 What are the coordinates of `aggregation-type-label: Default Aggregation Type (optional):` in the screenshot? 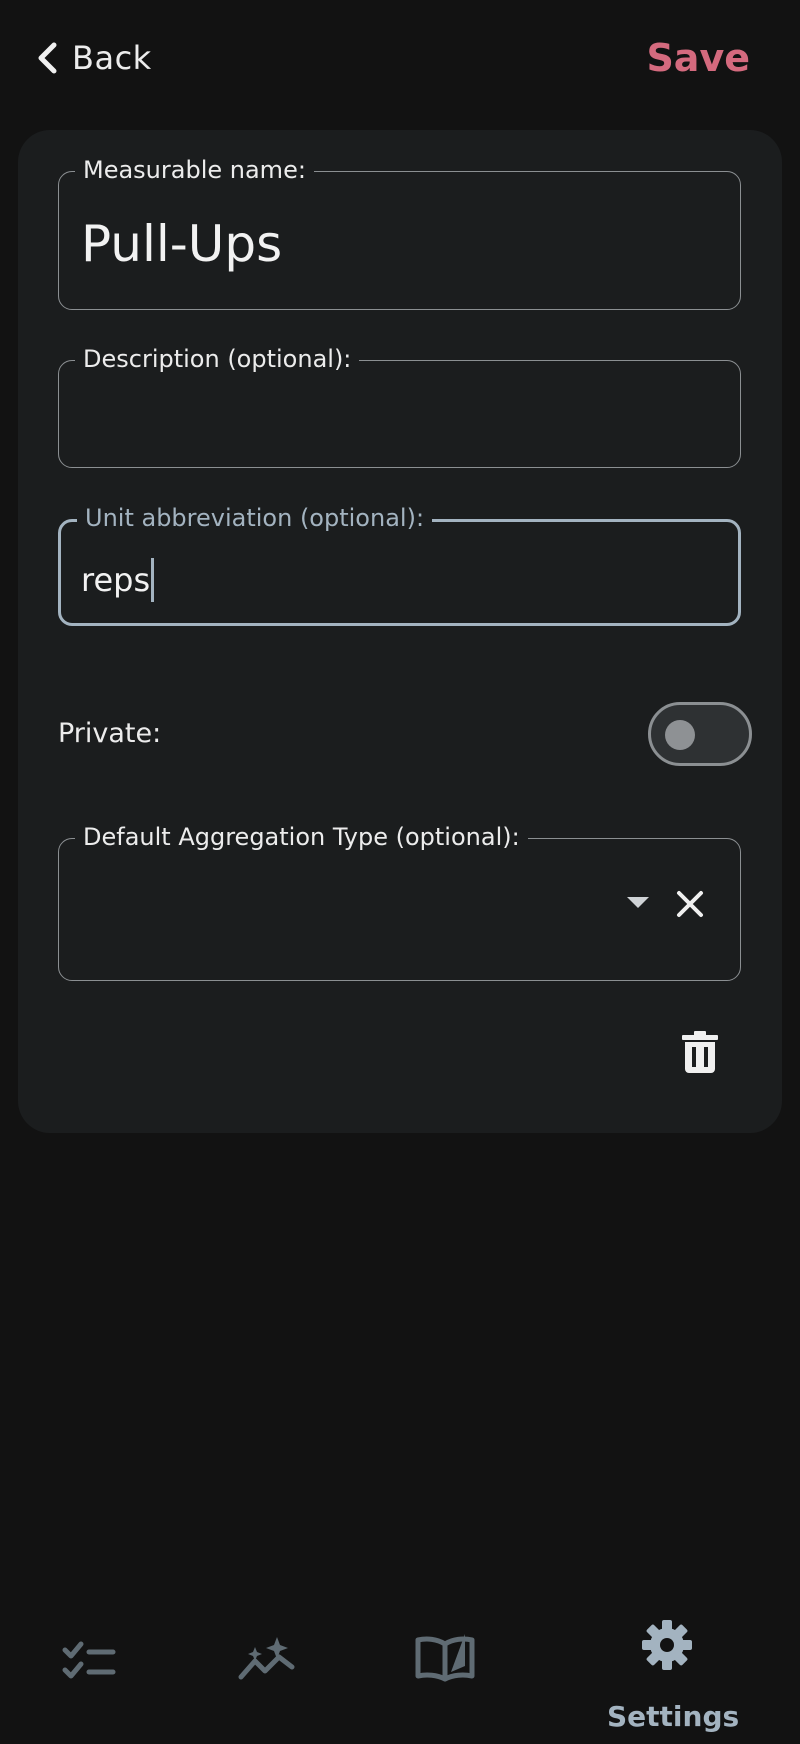 It's located at (301, 837).